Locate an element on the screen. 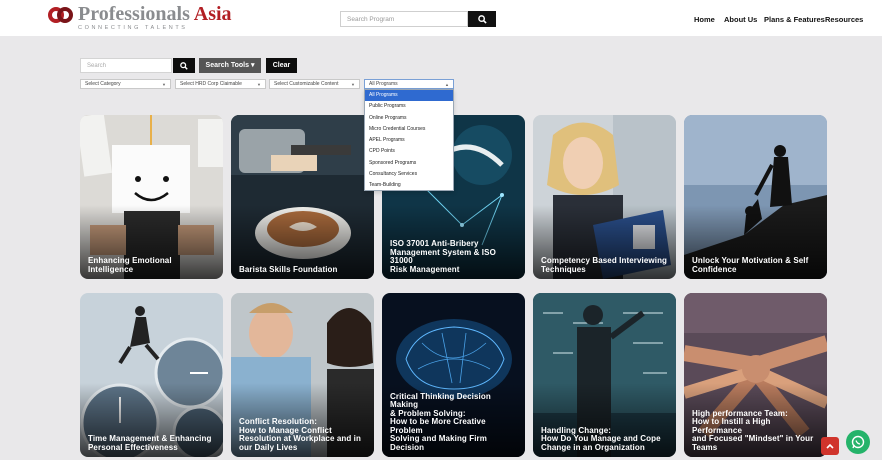 The width and height of the screenshot is (882, 460). whatsapp-chat-button is located at coordinates (858, 442).